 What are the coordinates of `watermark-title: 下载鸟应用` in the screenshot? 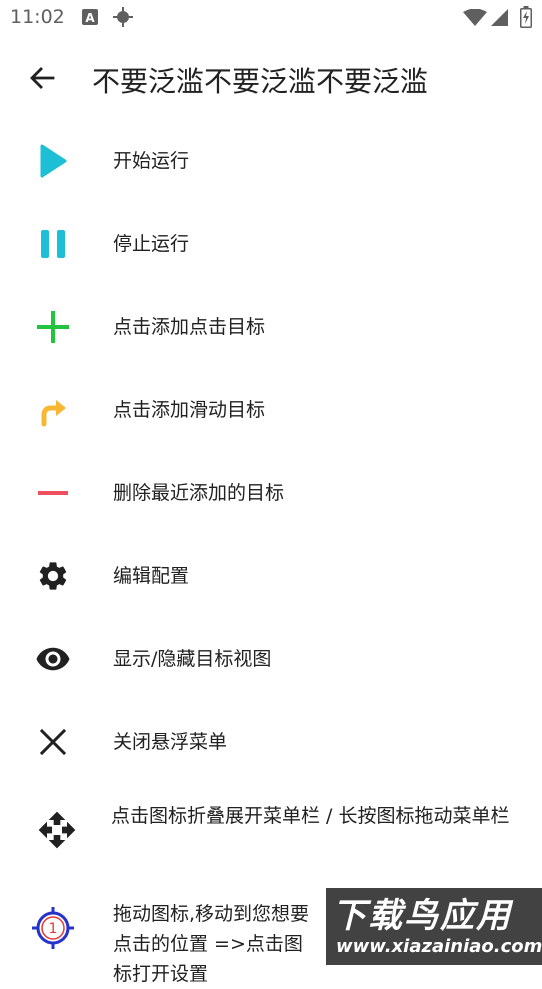 It's located at (422, 916).